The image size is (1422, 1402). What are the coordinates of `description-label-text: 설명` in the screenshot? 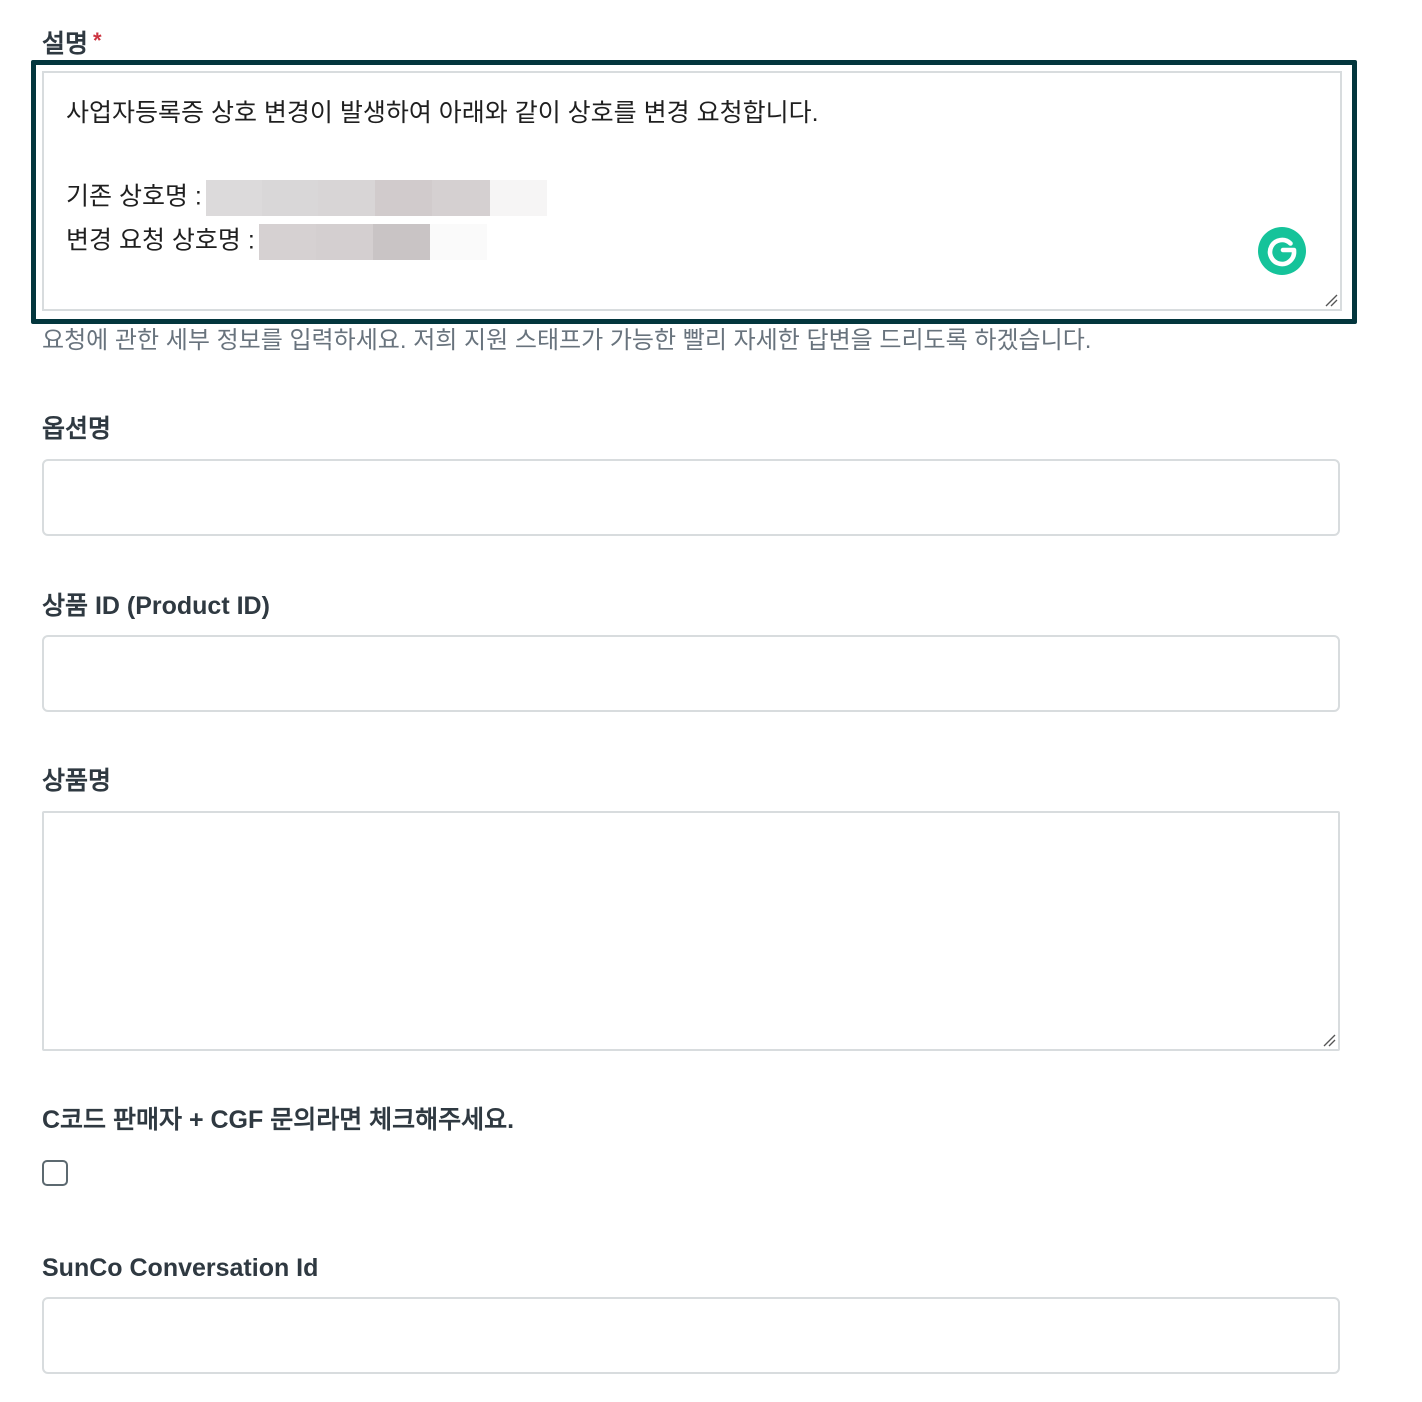 It's located at (65, 44).